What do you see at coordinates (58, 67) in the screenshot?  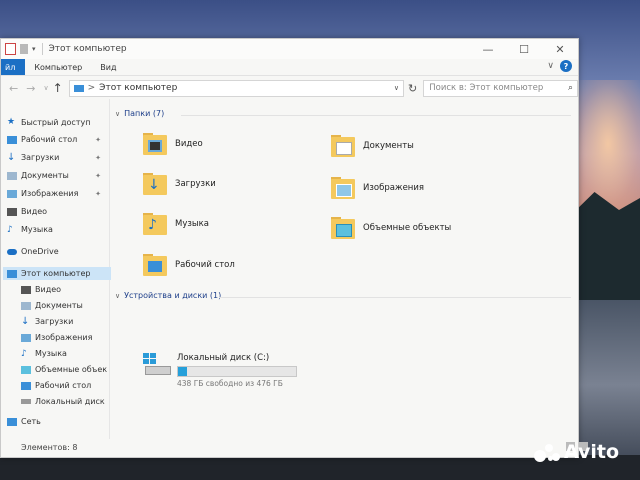 I see `tab-computer: Компьютер` at bounding box center [58, 67].